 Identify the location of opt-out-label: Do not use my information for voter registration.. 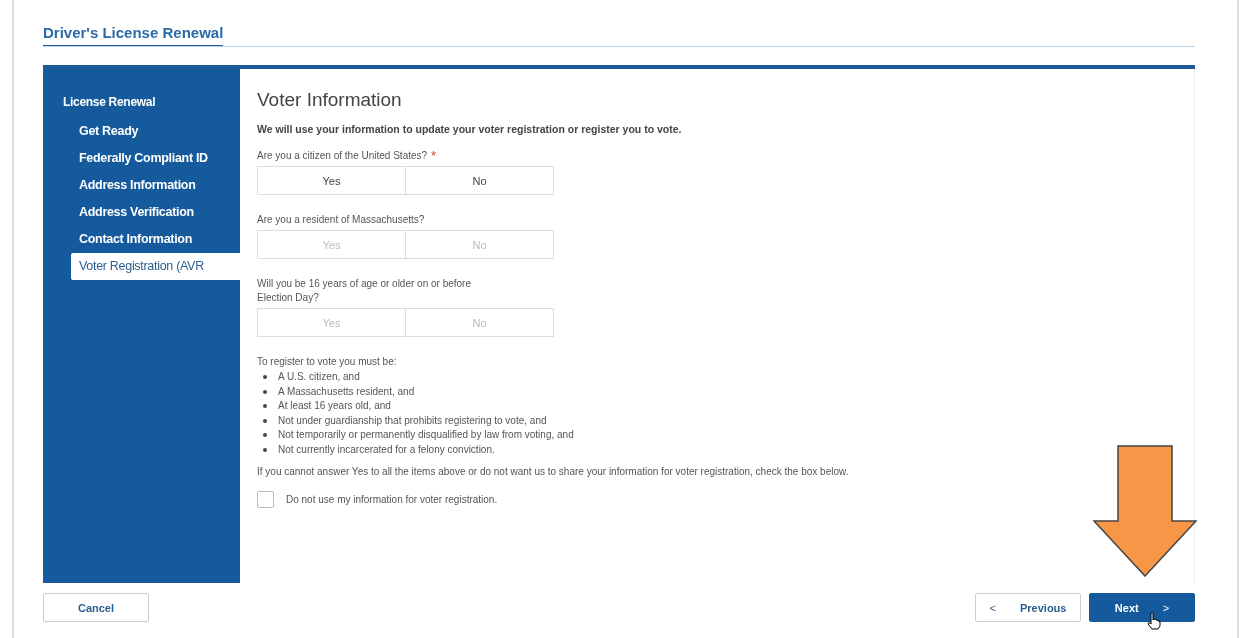
(392, 499).